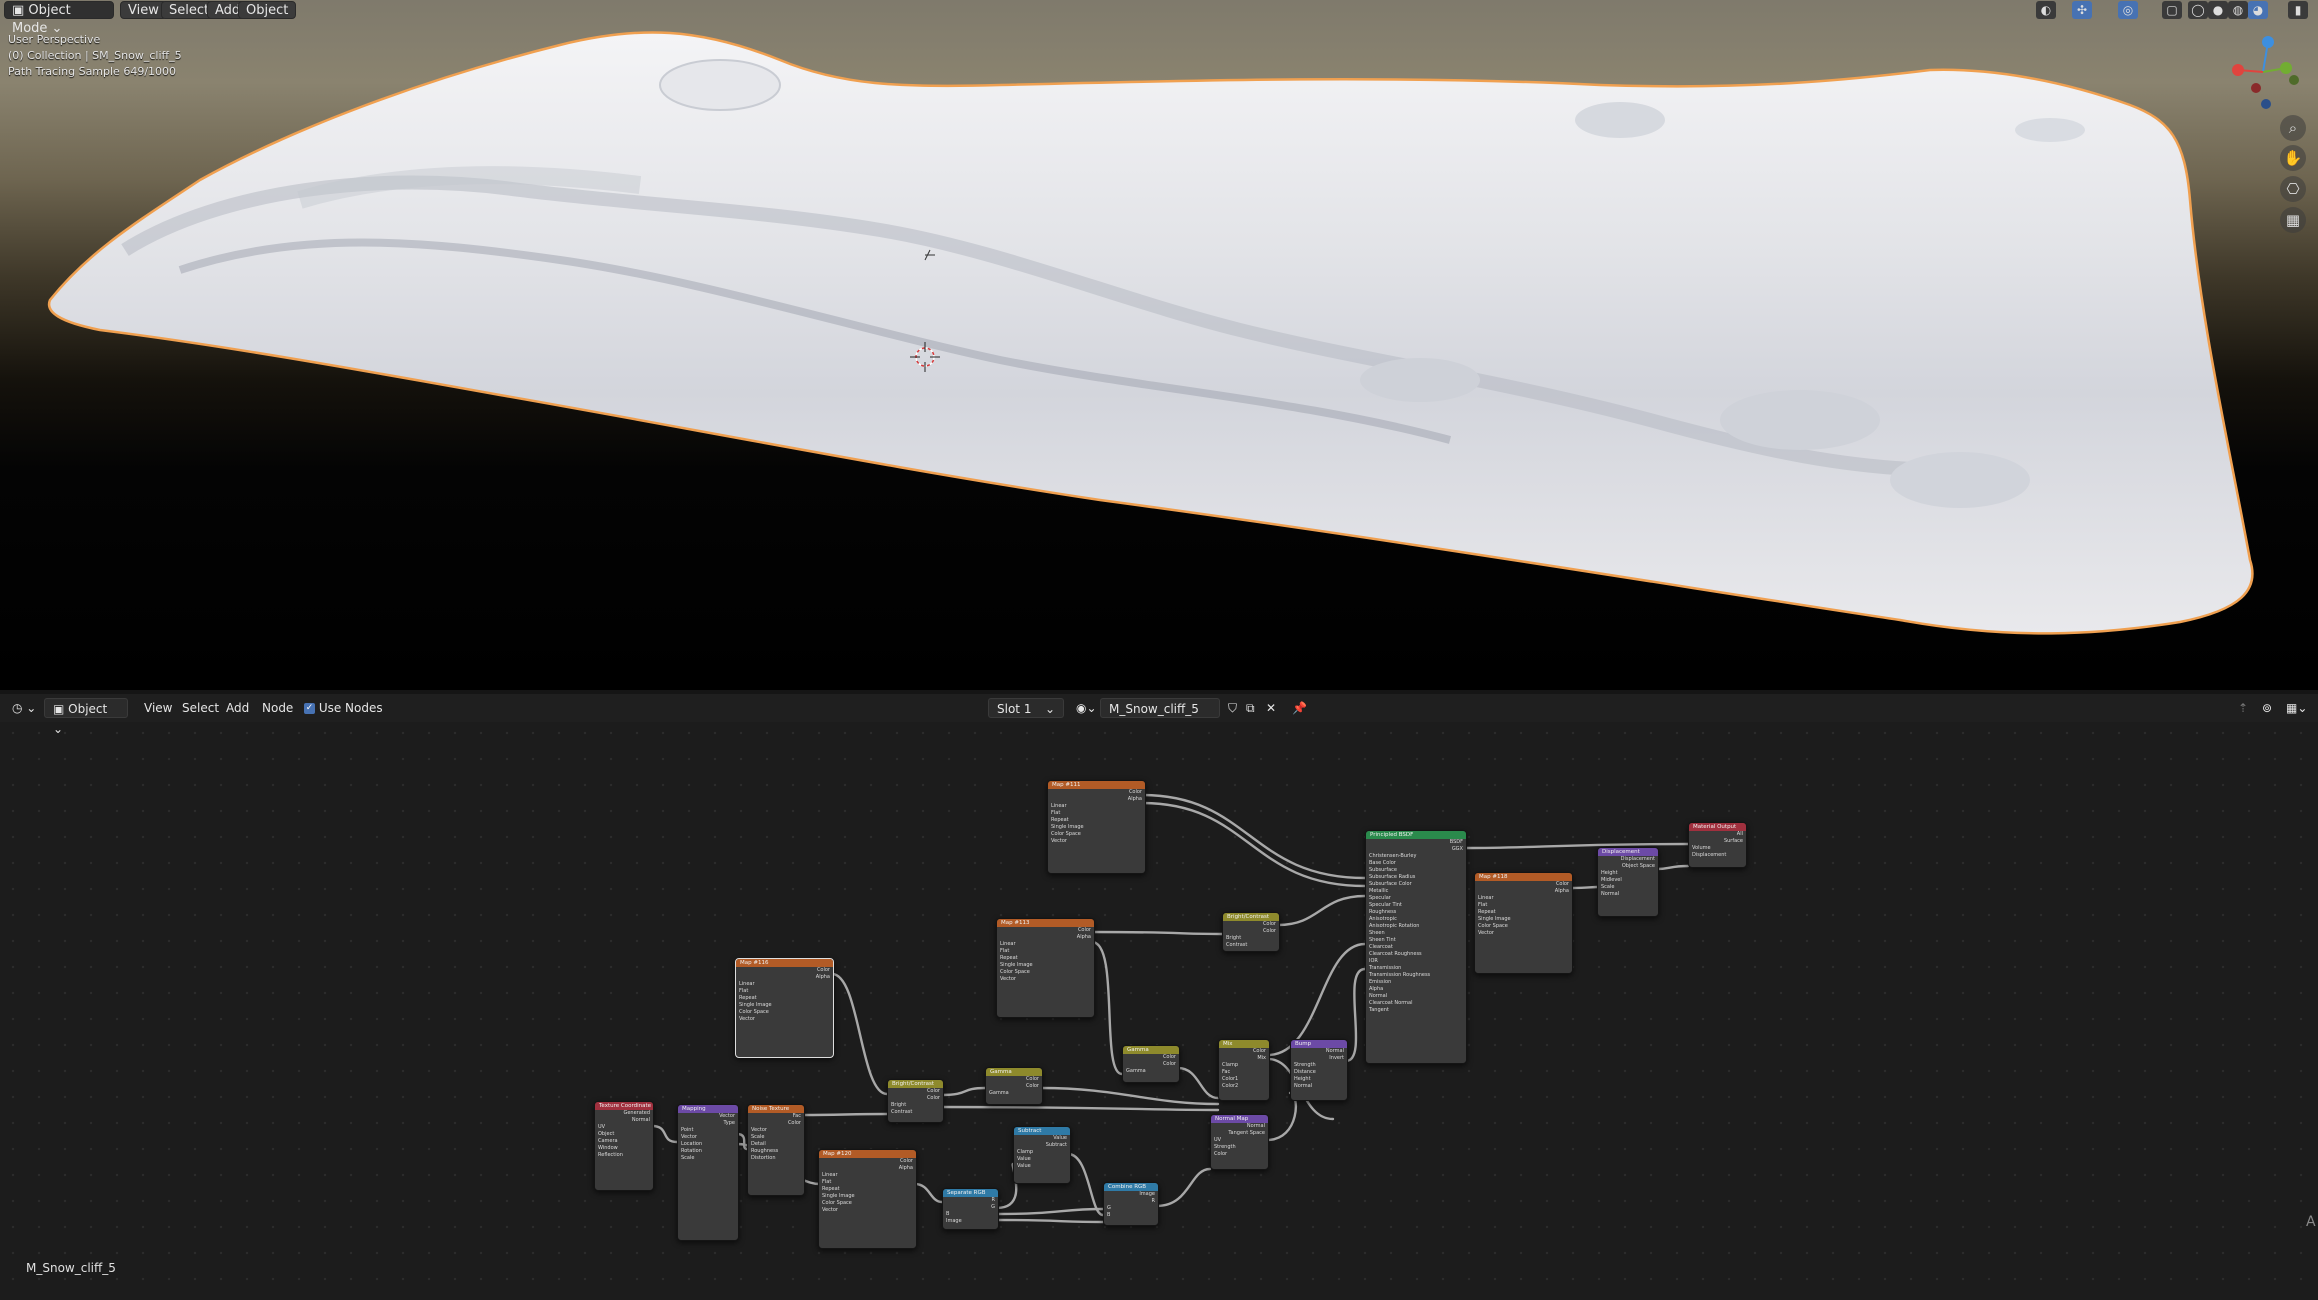 This screenshot has height=1300, width=2318. I want to click on node-bright-contrast-1: Bright/Contrast Color Color Bright Contrast, so click(915, 1101).